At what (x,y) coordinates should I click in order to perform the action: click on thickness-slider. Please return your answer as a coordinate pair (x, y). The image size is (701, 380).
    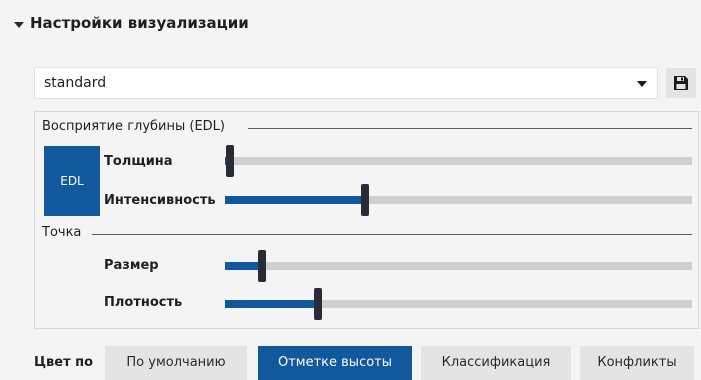
    Looking at the image, I should click on (458, 161).